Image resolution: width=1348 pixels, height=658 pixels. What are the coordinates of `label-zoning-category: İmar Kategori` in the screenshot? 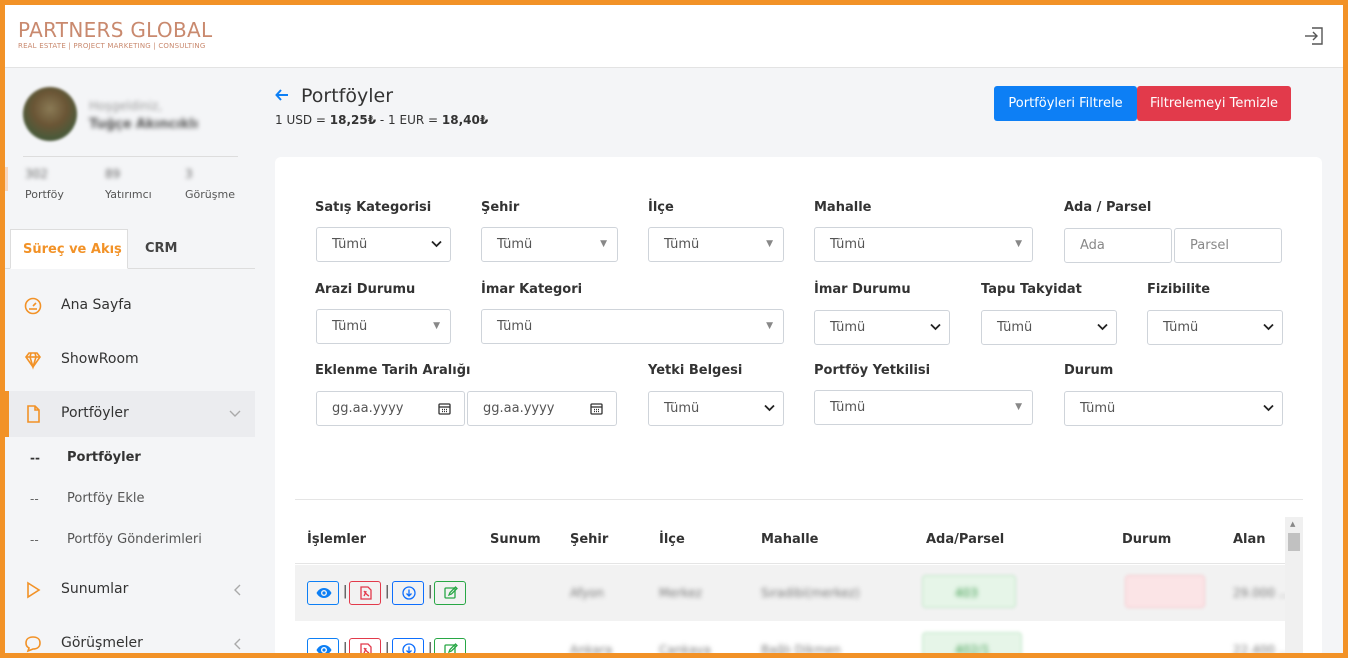 It's located at (532, 289).